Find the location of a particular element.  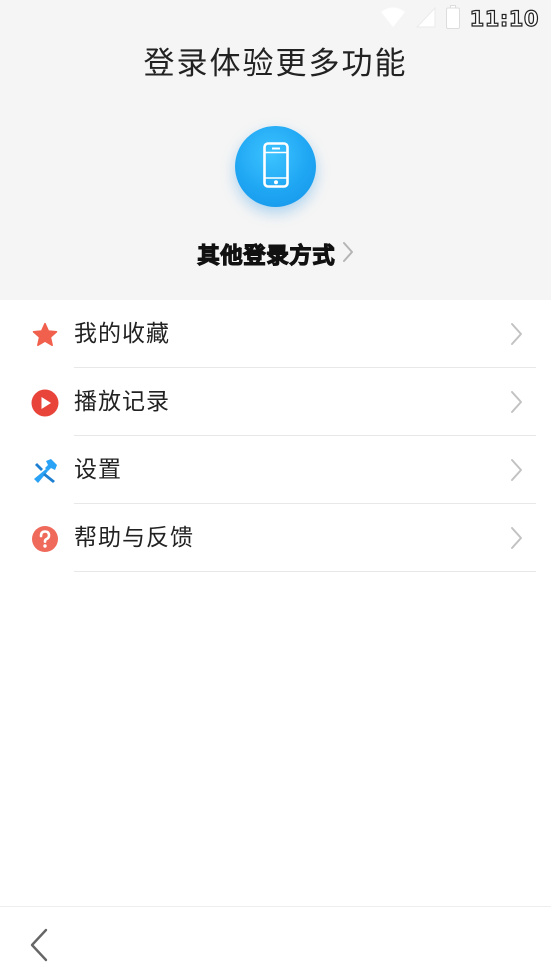

menu-item-label: 我的收藏 is located at coordinates (122, 334).